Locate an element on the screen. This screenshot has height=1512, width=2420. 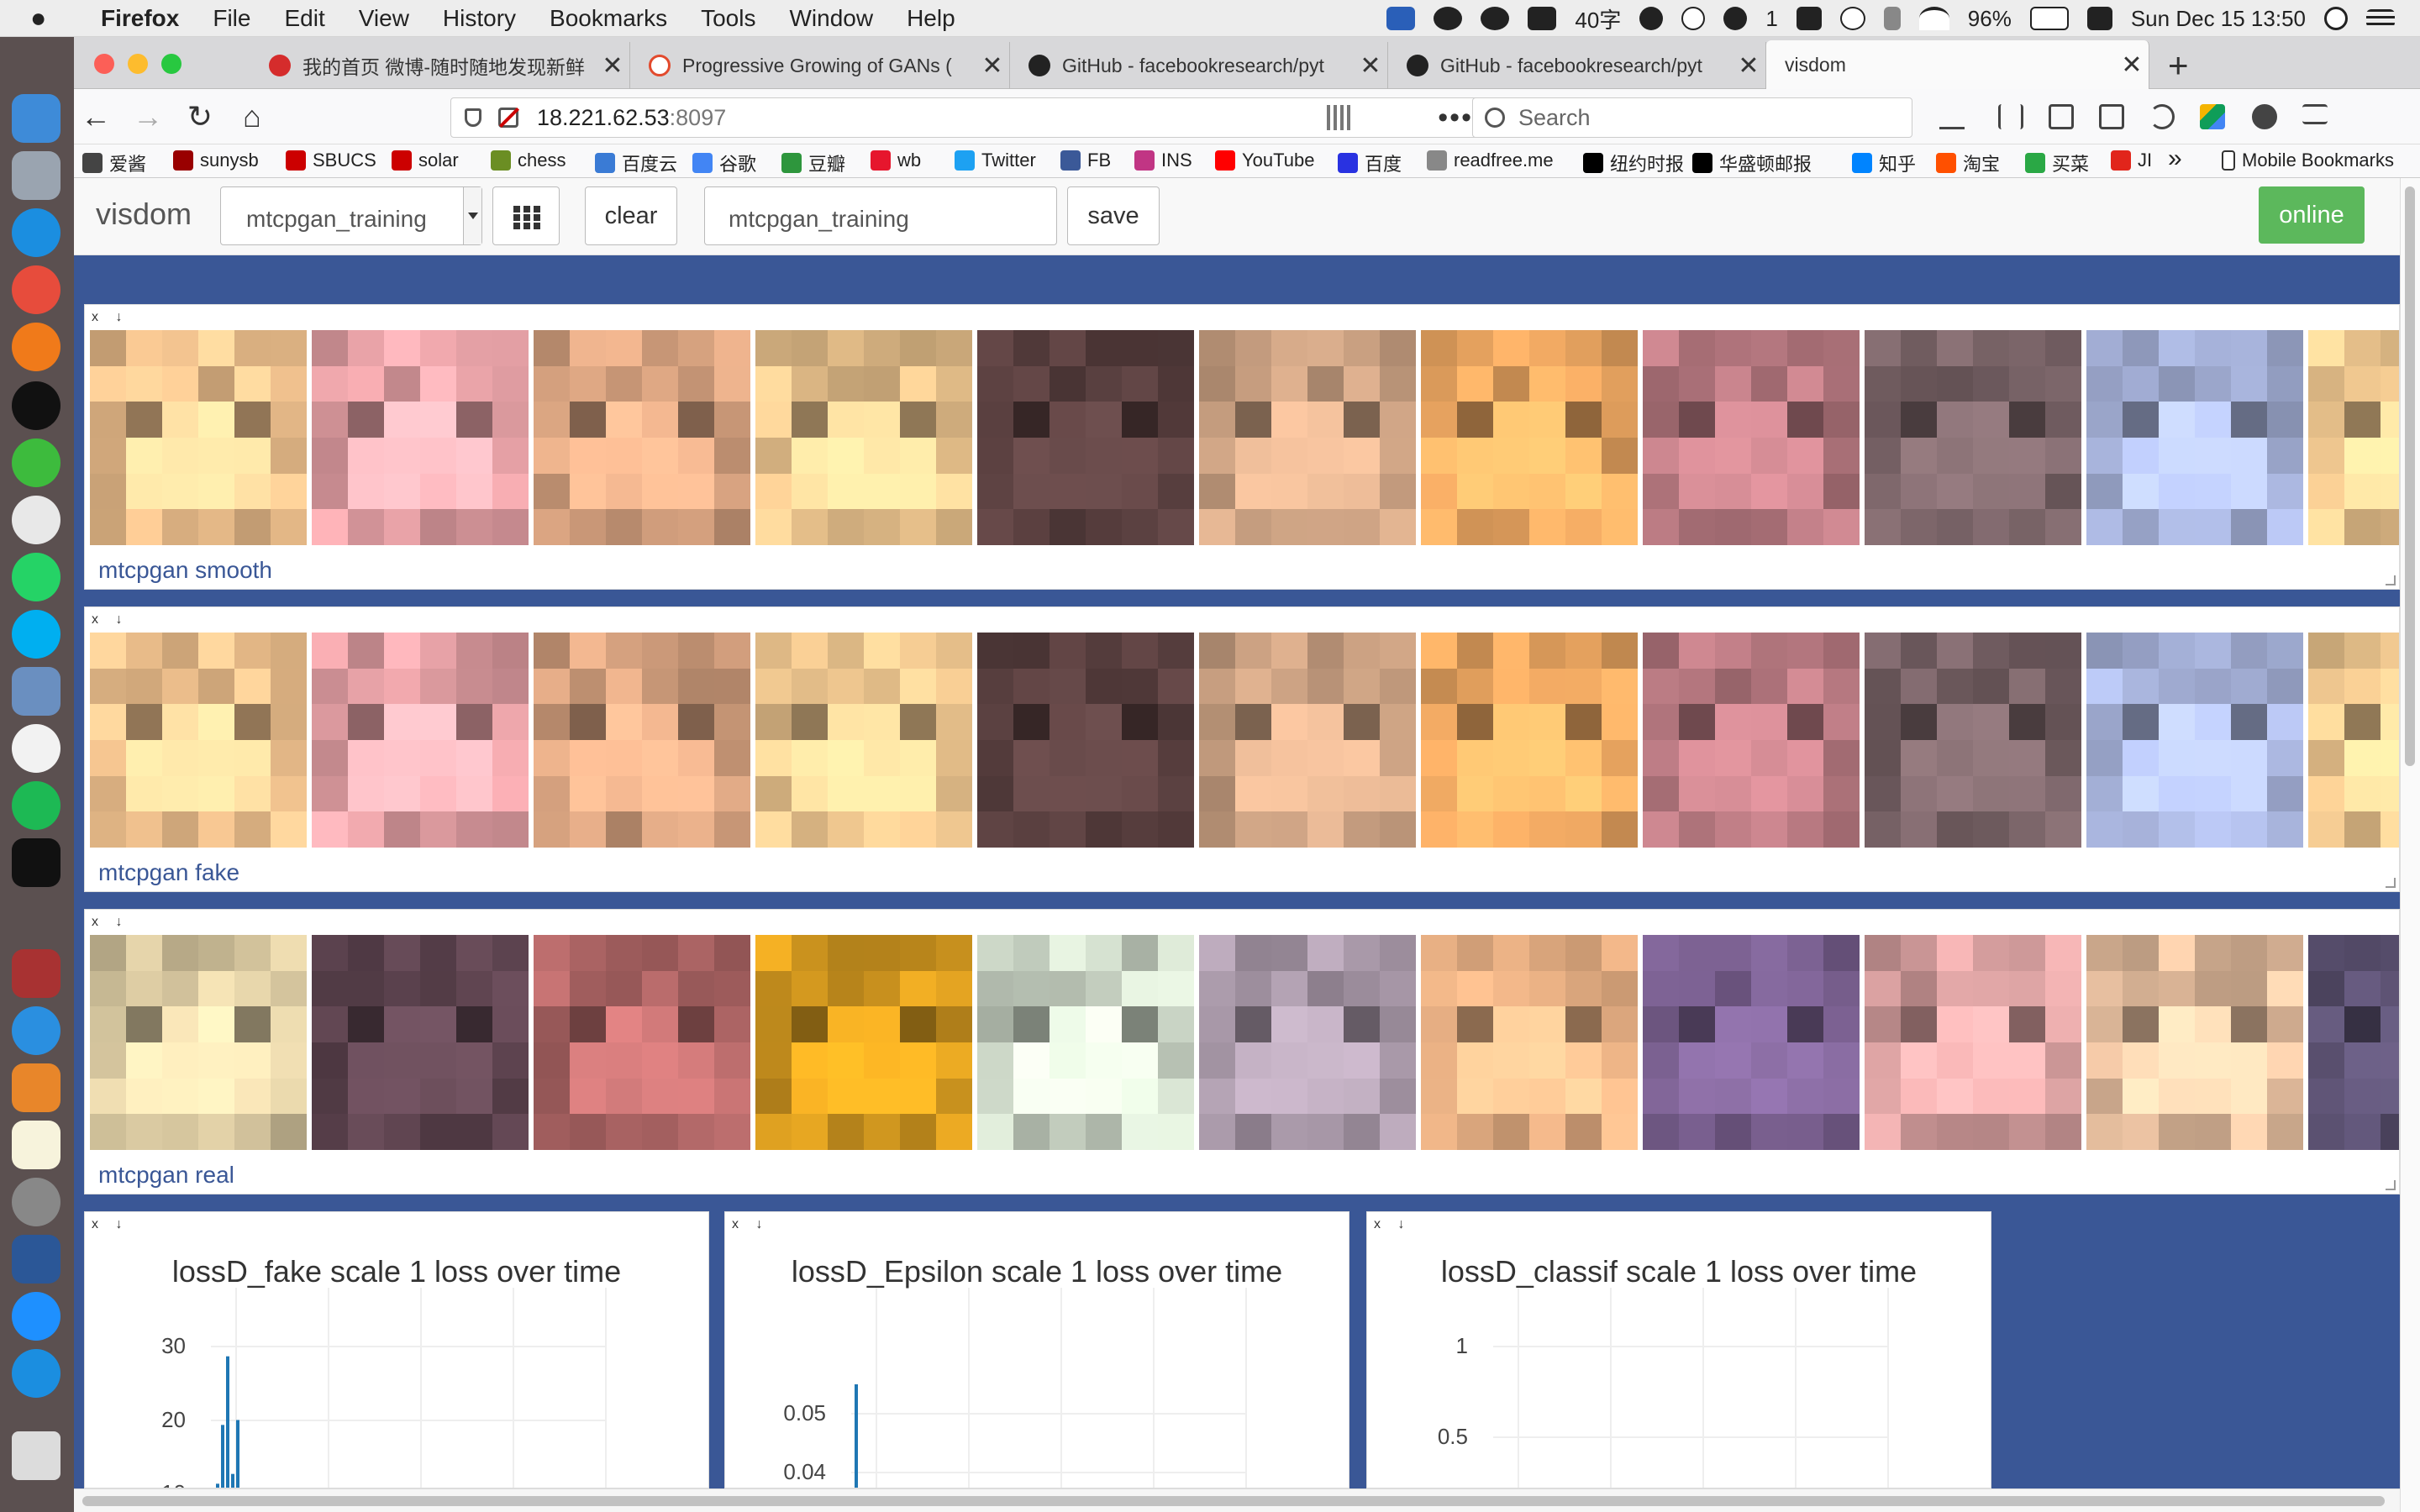
back-icon: ← is located at coordinates (96, 116).